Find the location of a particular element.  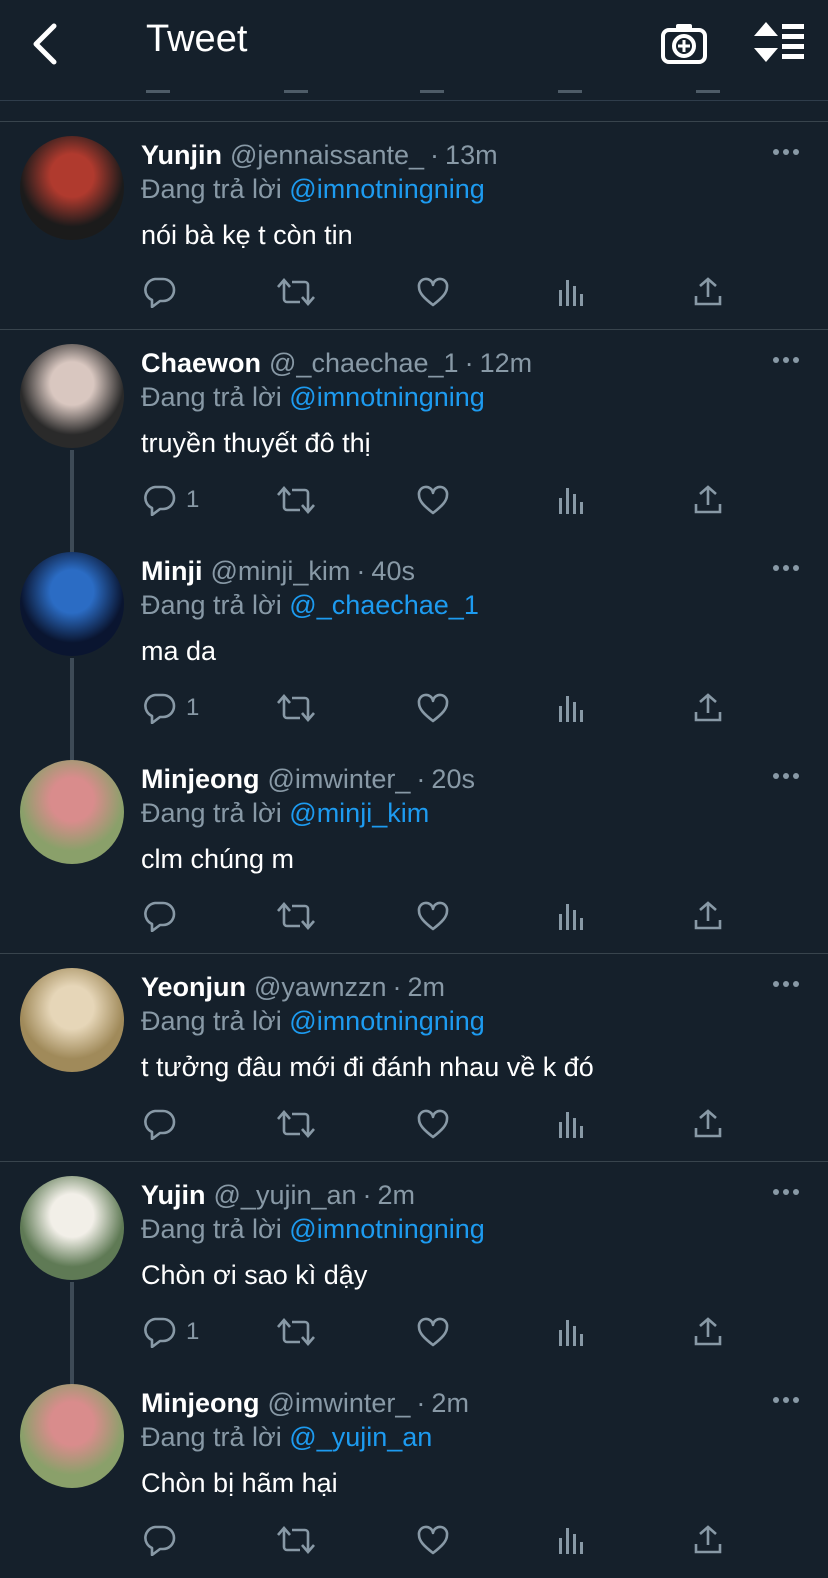

mention-link: @_chaechae_1 is located at coordinates (384, 605).